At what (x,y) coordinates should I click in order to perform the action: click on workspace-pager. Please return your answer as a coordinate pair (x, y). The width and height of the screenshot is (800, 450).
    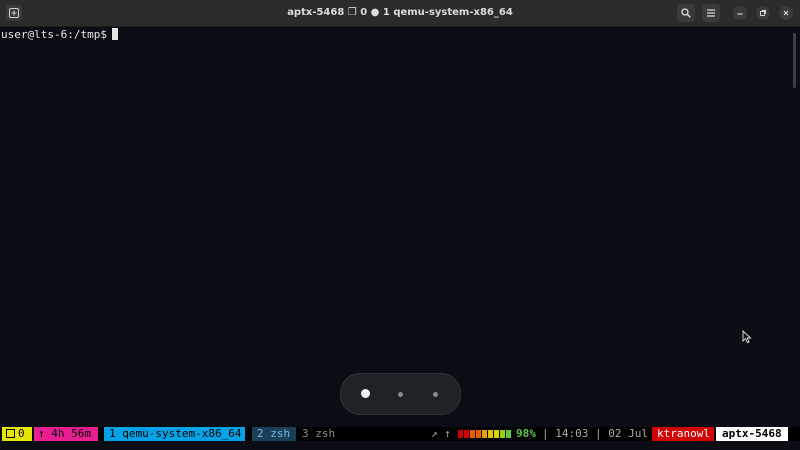
    Looking at the image, I should click on (400, 394).